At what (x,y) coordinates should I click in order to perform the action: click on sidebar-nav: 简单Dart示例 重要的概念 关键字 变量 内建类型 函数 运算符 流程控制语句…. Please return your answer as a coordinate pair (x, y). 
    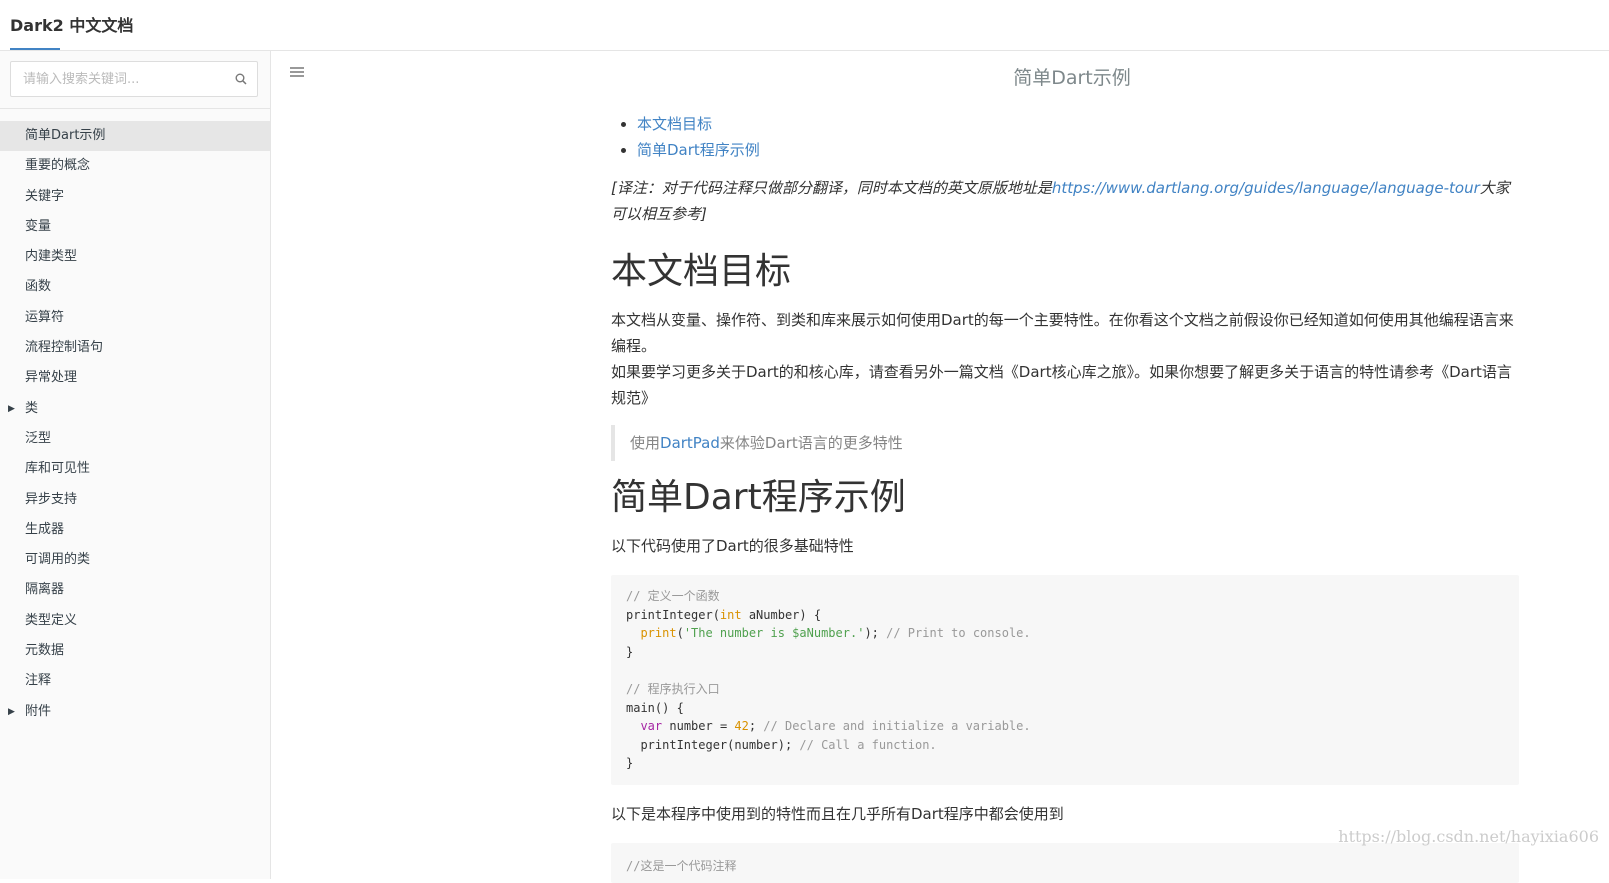
    Looking at the image, I should click on (135, 424).